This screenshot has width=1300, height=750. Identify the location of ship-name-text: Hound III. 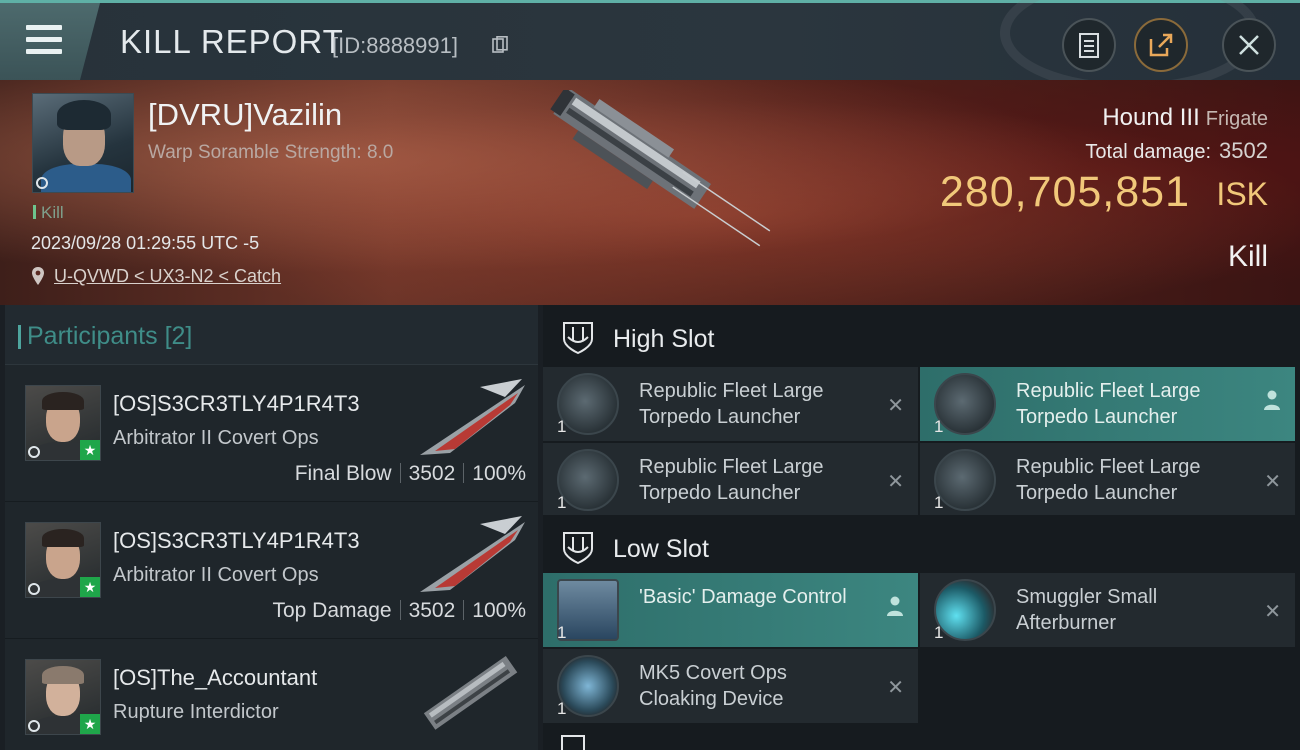
(1151, 117).